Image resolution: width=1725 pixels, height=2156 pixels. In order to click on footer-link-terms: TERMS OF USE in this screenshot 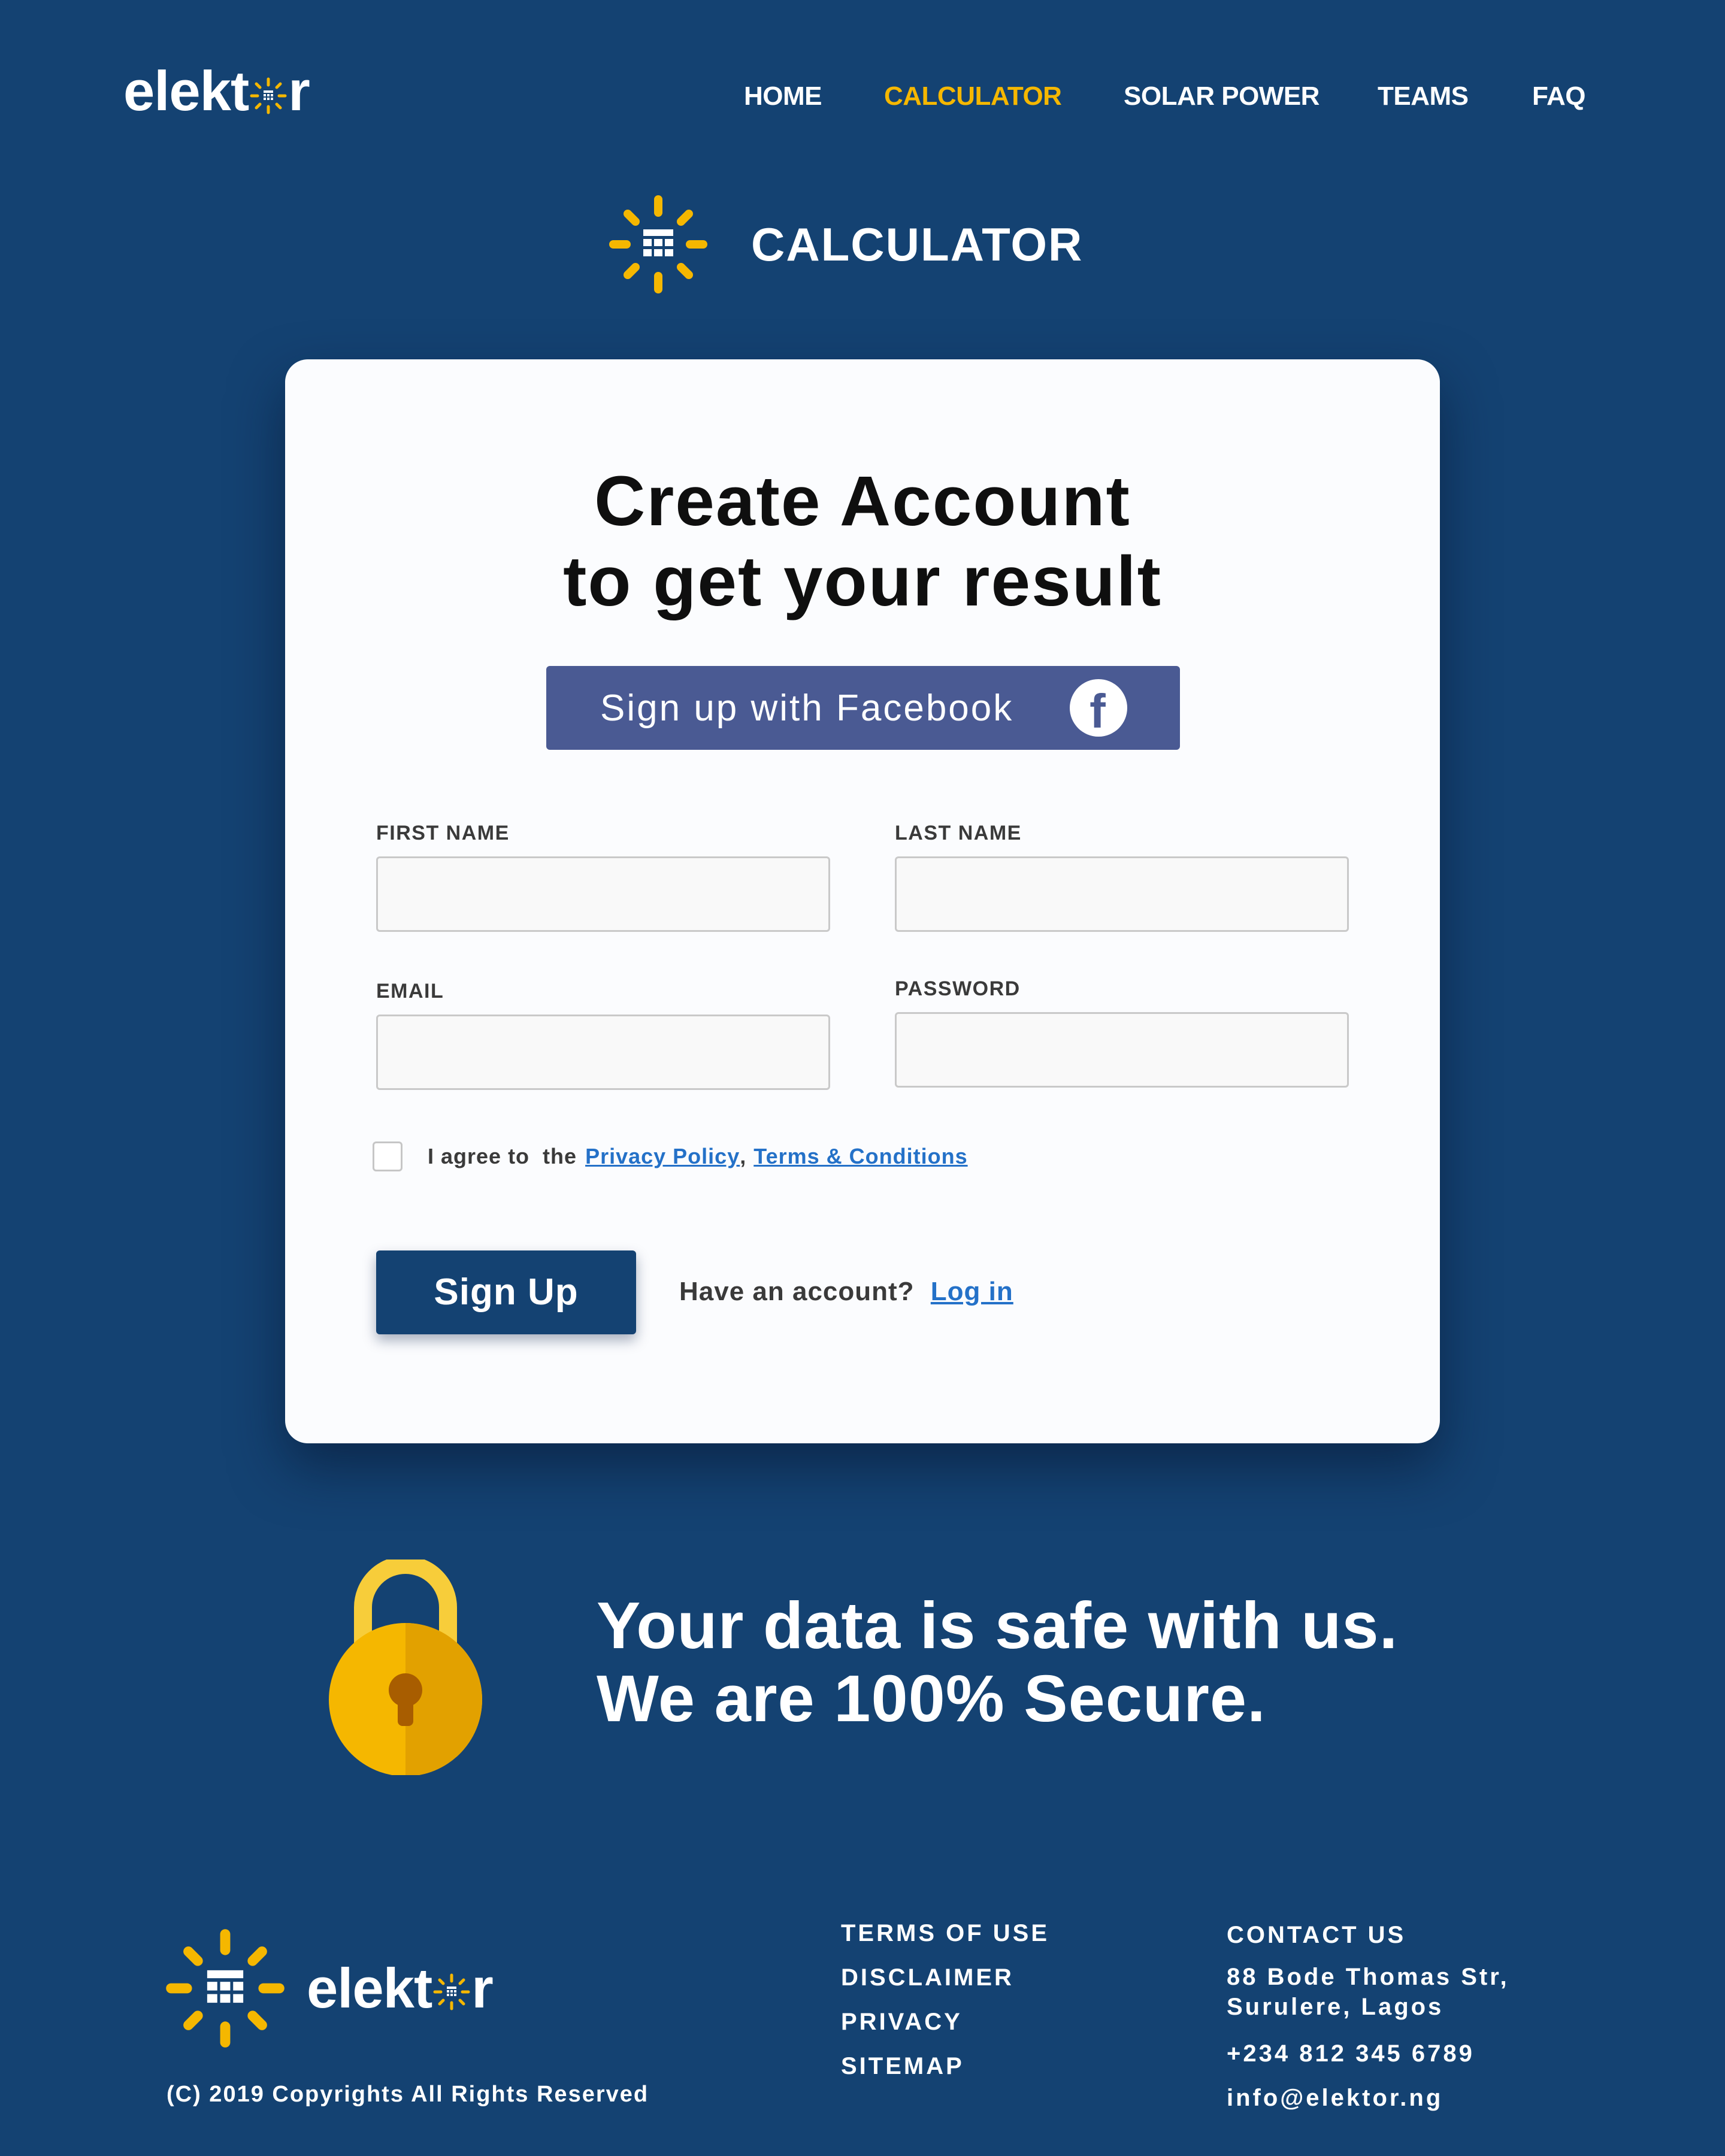, I will do `click(945, 1942)`.